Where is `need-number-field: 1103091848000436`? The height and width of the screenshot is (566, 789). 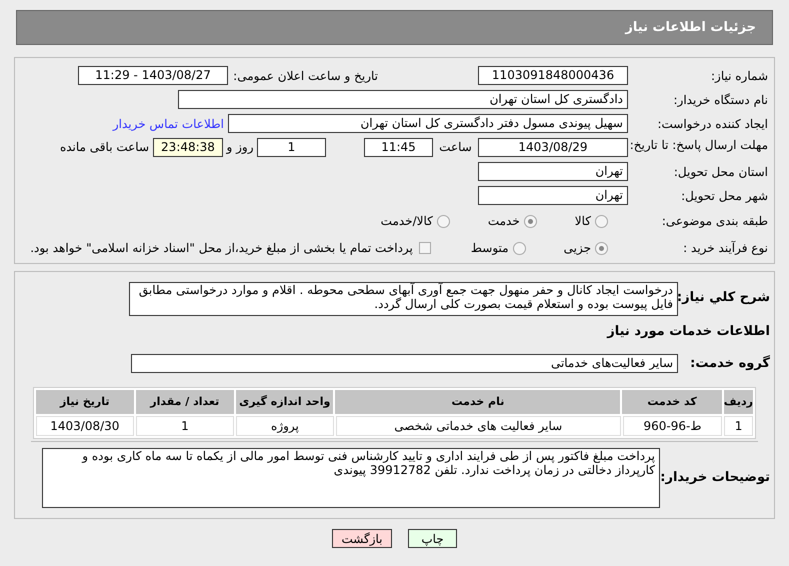 need-number-field: 1103091848000436 is located at coordinates (553, 75).